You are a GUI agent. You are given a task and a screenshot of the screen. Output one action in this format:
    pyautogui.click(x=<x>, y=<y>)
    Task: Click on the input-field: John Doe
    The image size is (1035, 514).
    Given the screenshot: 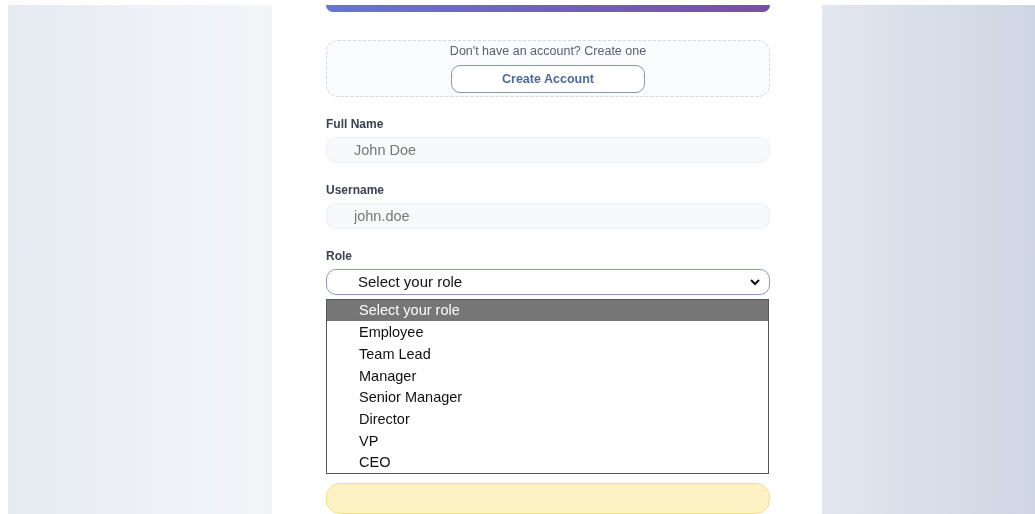 What is the action you would take?
    pyautogui.click(x=548, y=150)
    